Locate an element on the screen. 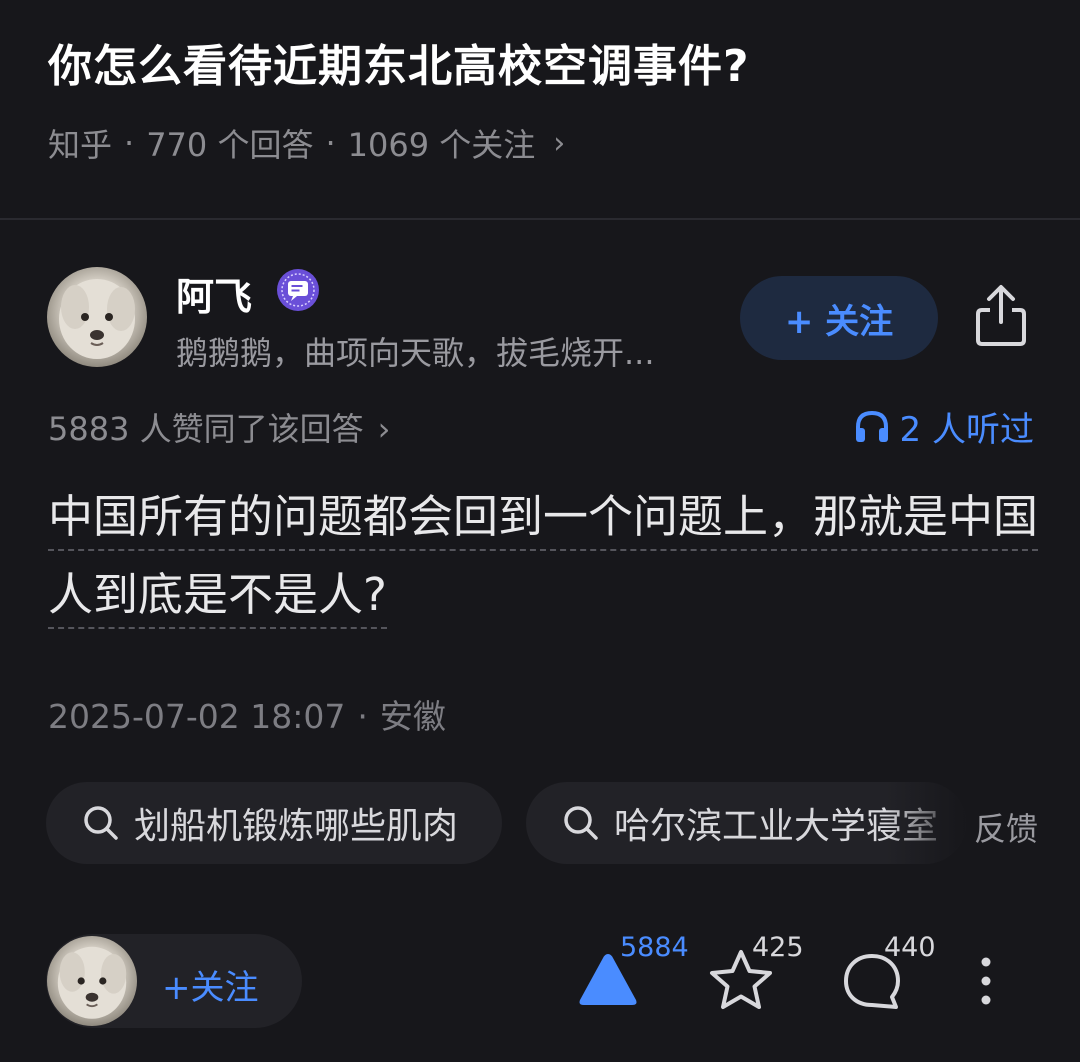  author-name: 阿飞 is located at coordinates (214, 293).